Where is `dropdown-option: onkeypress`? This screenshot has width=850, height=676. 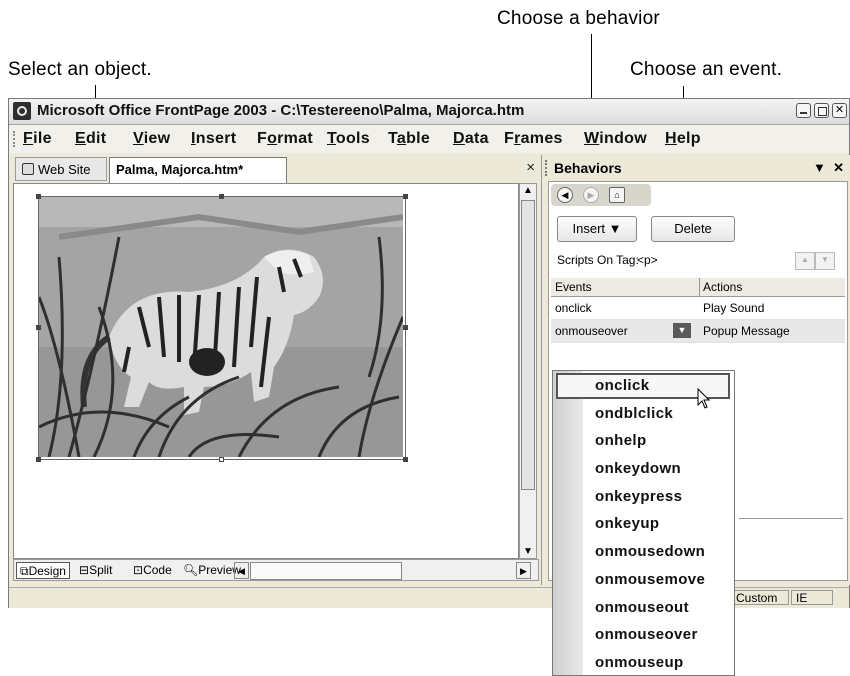 dropdown-option: onkeypress is located at coordinates (638, 496).